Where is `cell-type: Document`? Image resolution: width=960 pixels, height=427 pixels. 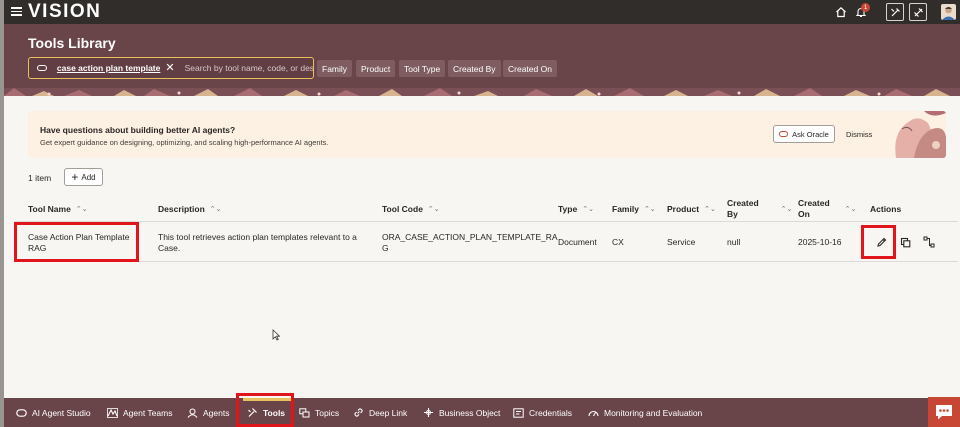 cell-type: Document is located at coordinates (577, 242).